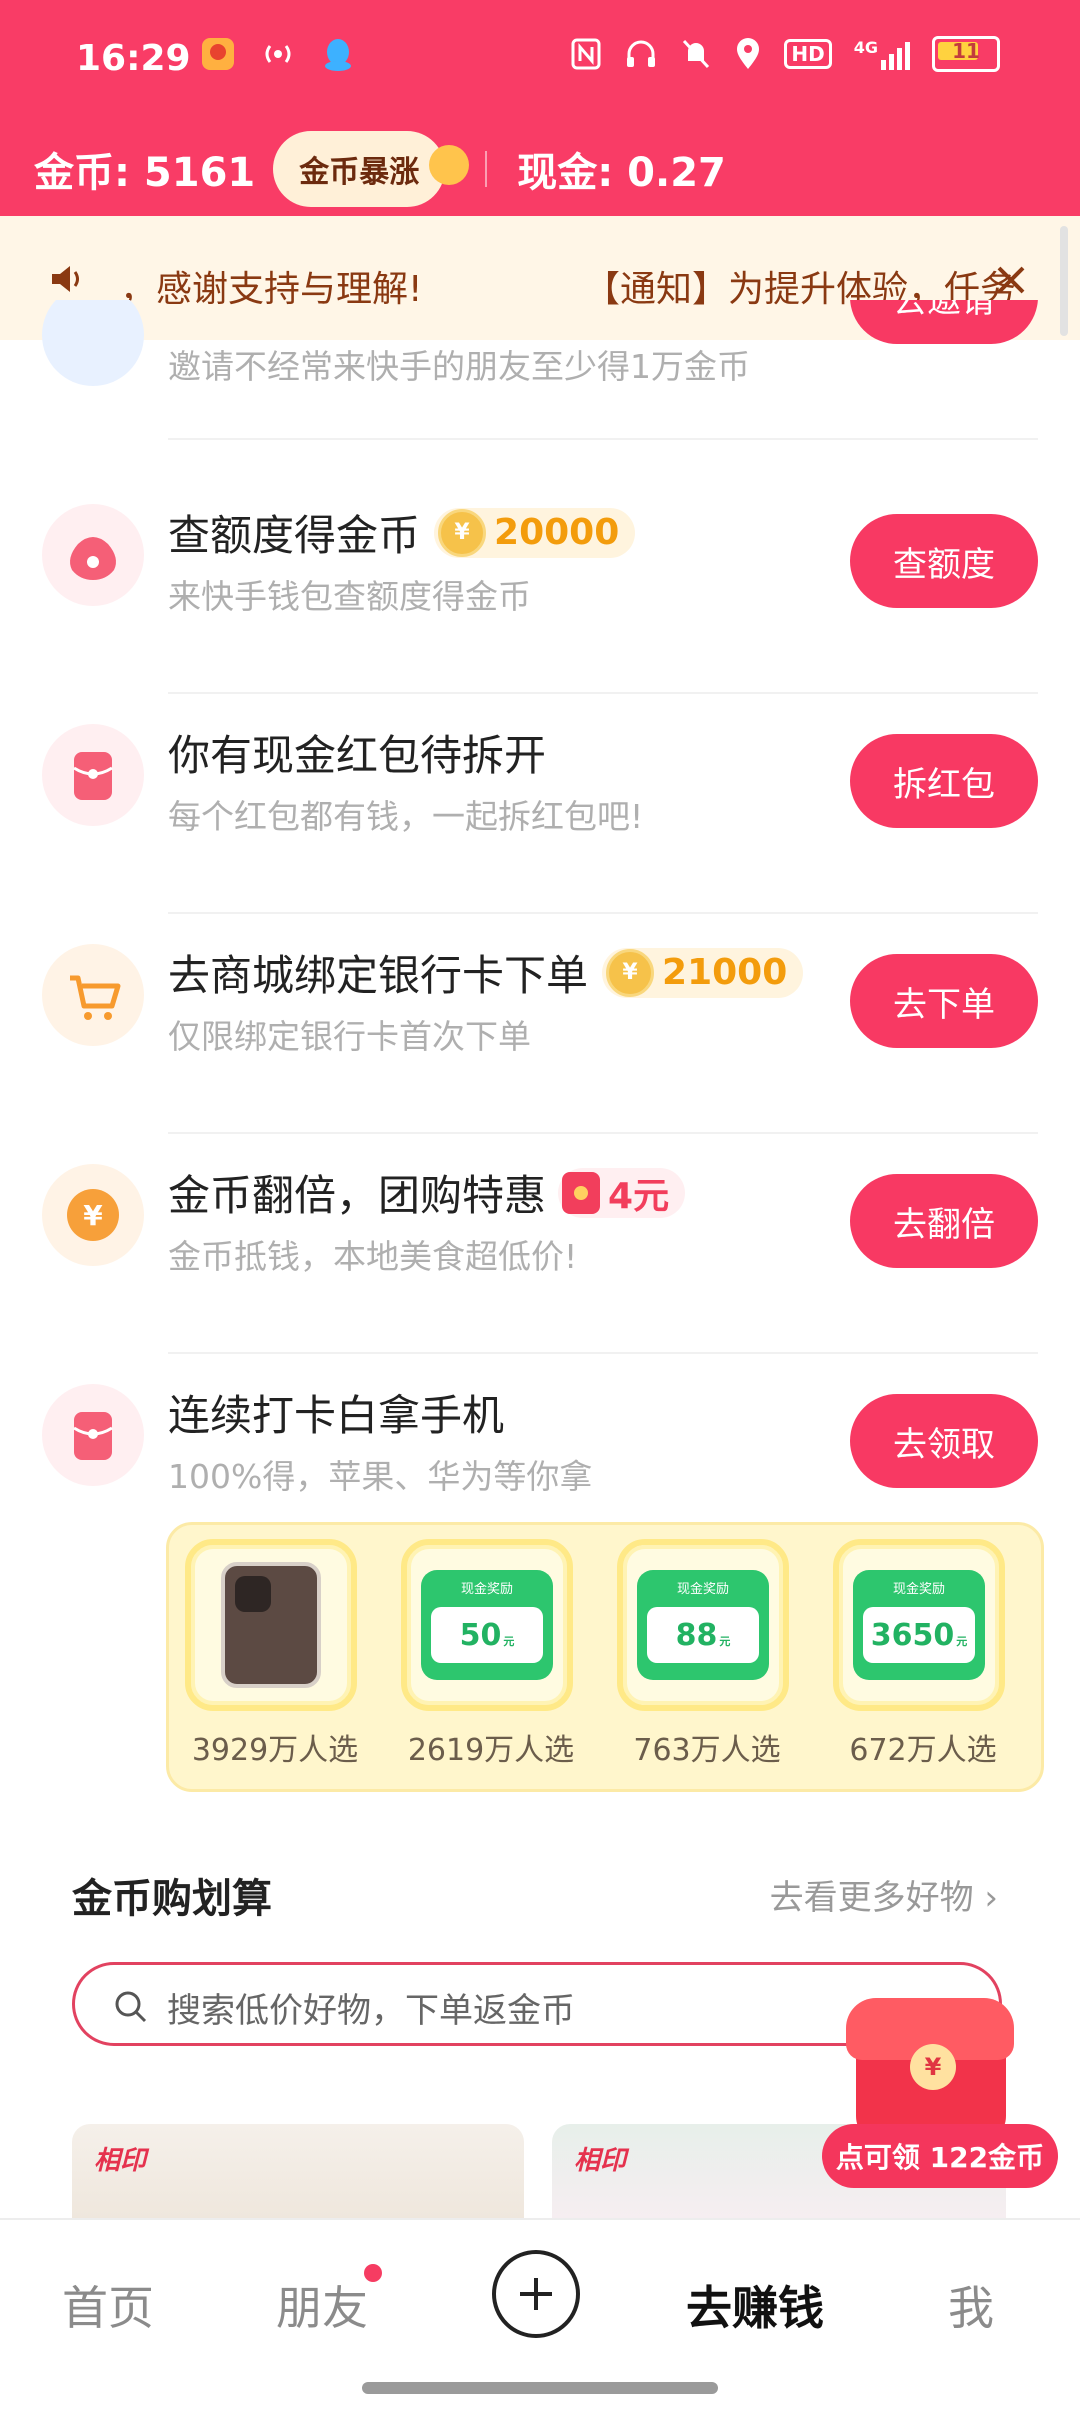 The image size is (1080, 2414). I want to click on hotspot-icon, so click(278, 54).